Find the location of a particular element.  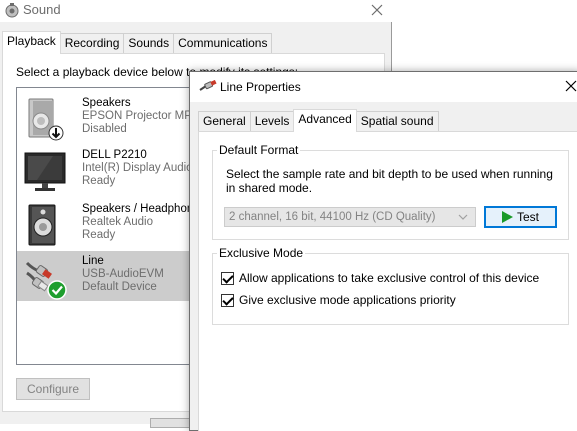

device-item-line: Line USB-AudioEVM Default Device is located at coordinates (116, 276).